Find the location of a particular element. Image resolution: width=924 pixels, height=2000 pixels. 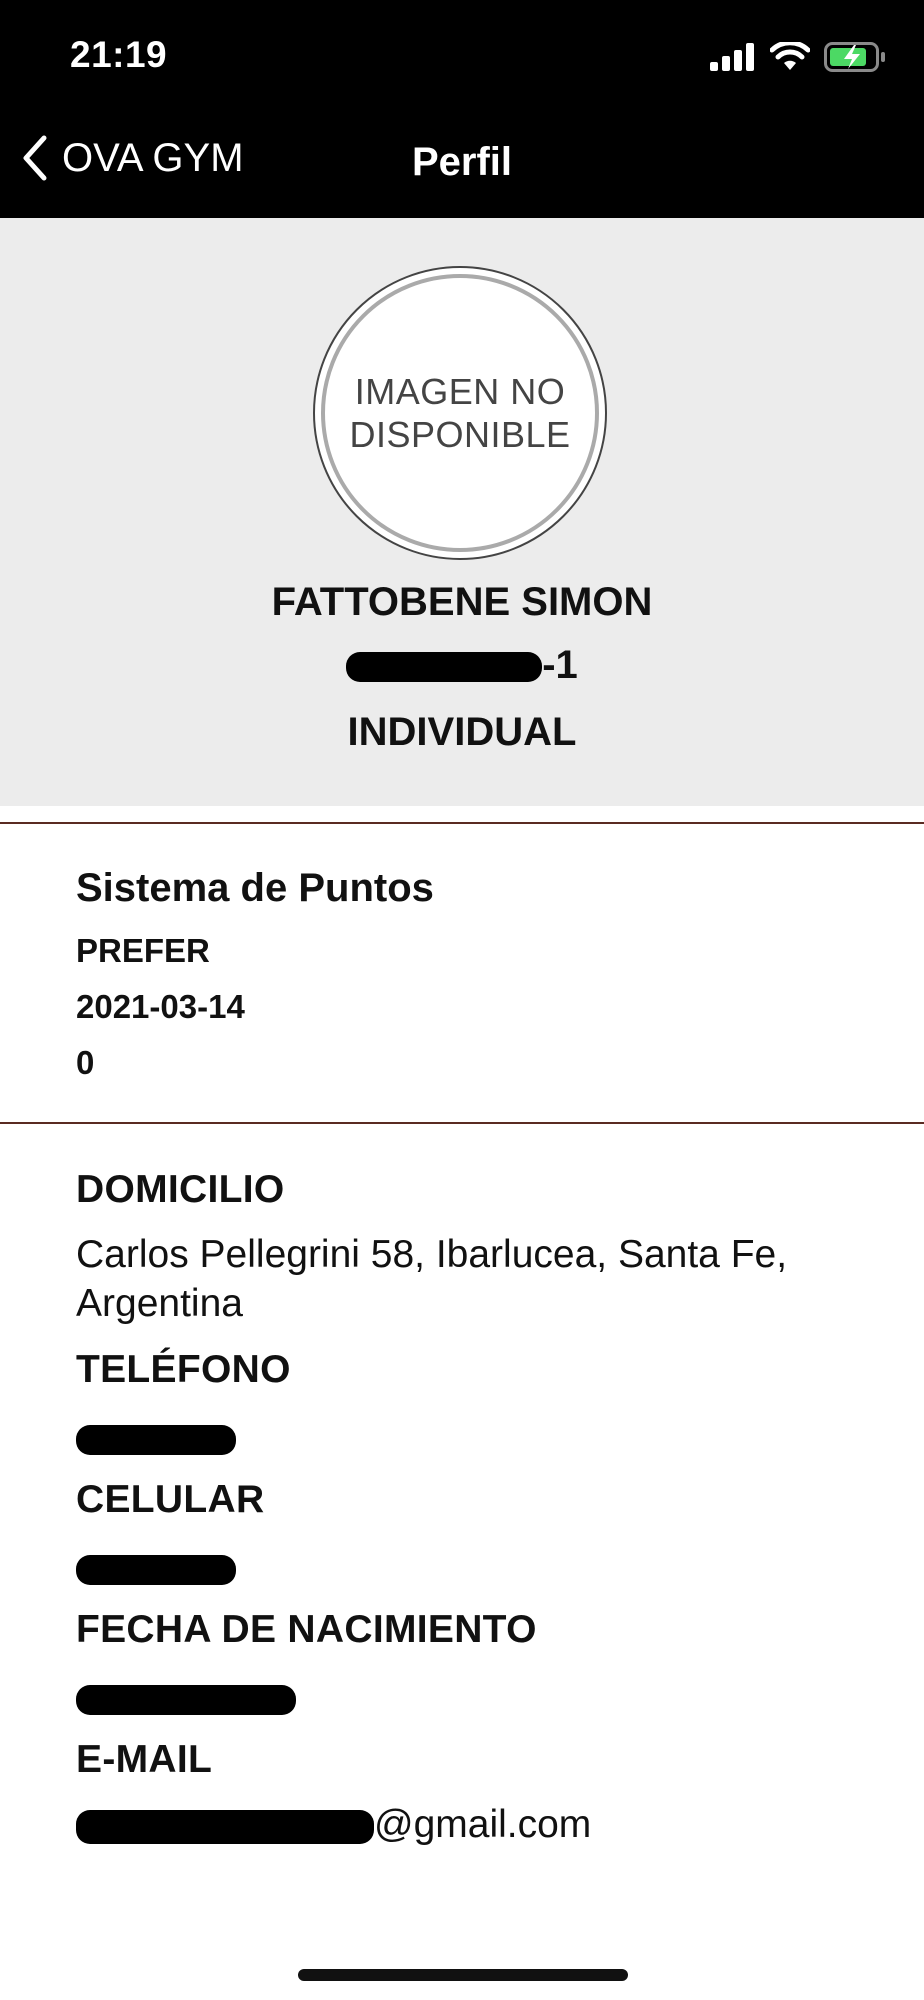

email-domain: @gmail.com is located at coordinates (483, 1824).